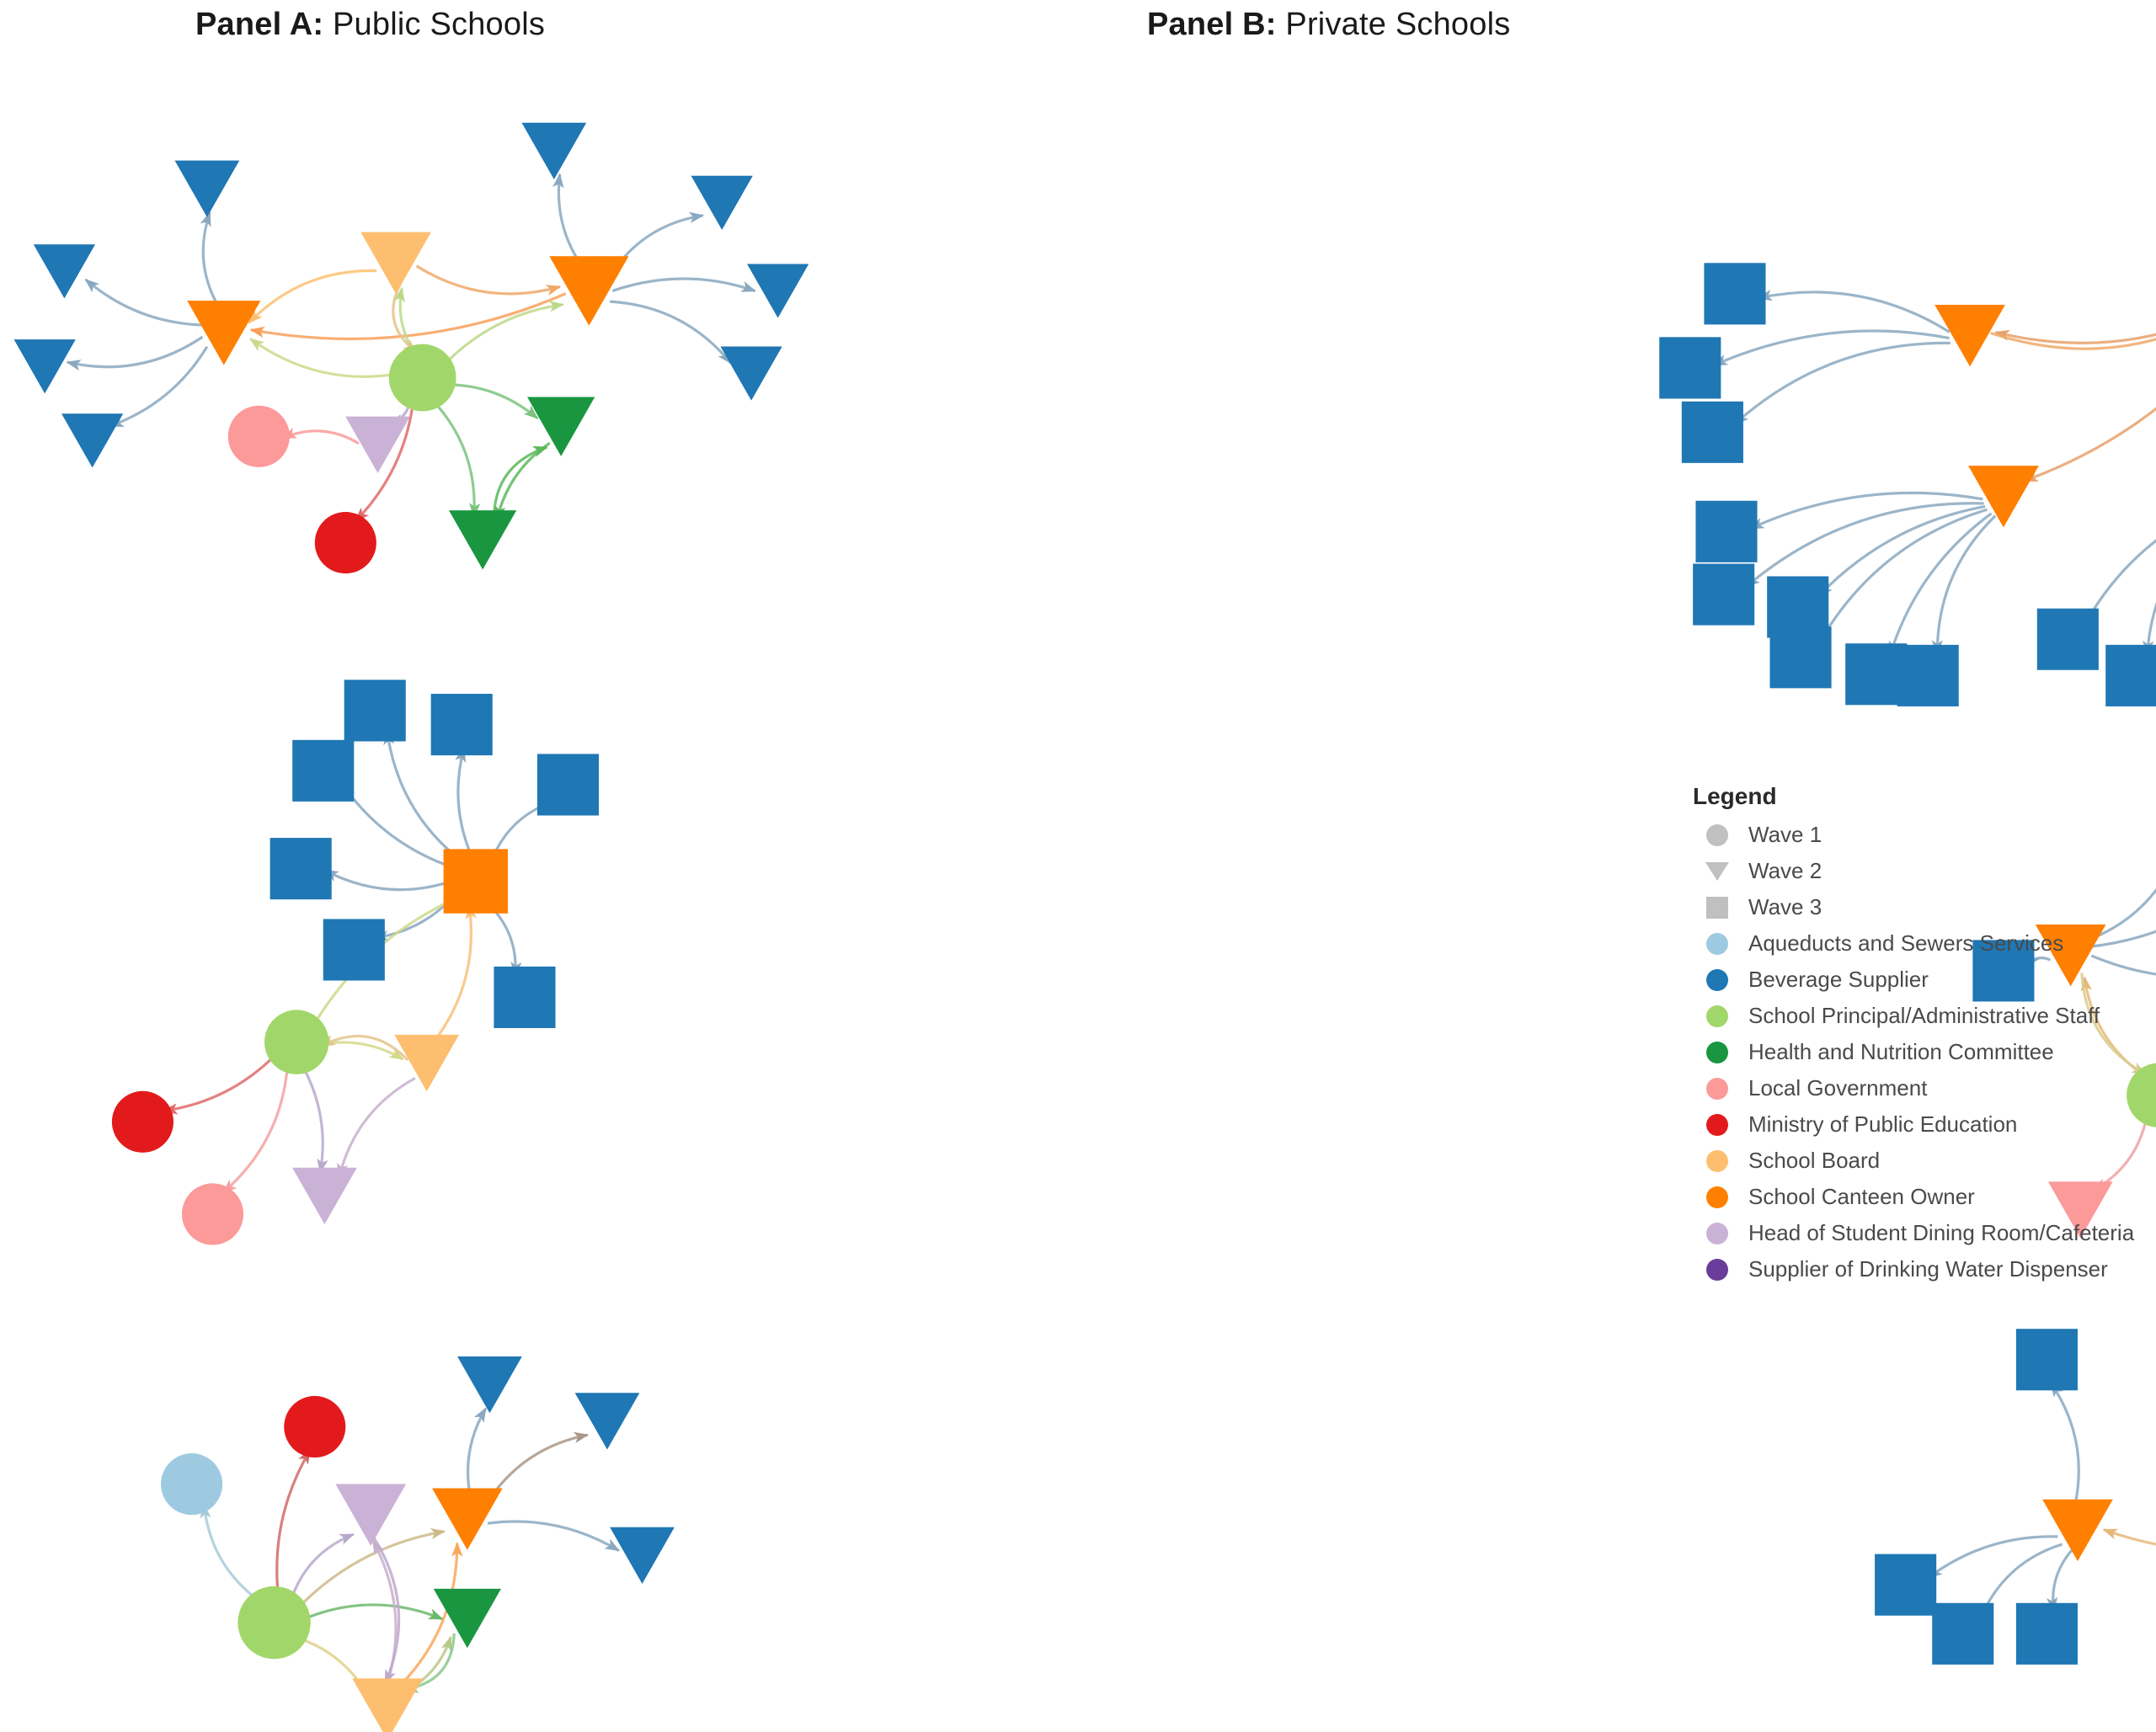 The height and width of the screenshot is (1732, 2156). What do you see at coordinates (259, 24) in the screenshot?
I see `panel-a-prefix: Panel A:` at bounding box center [259, 24].